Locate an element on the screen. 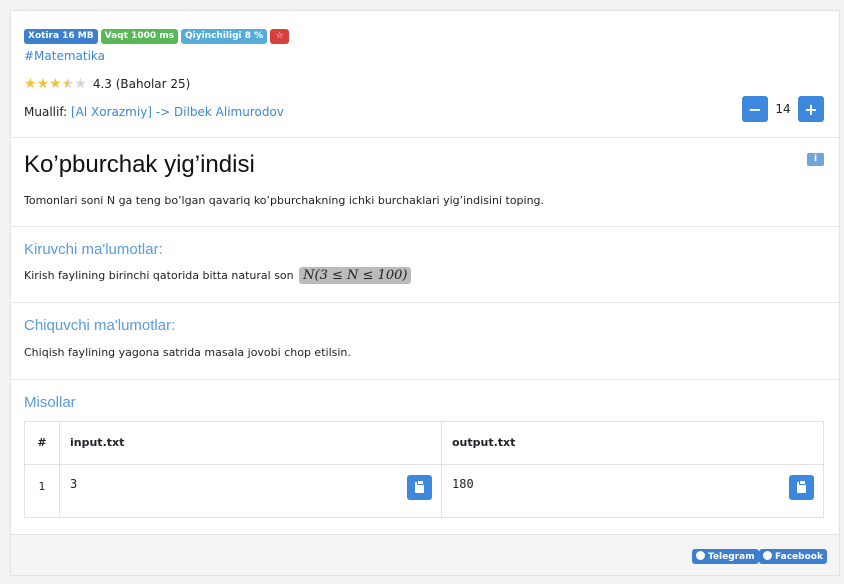 Image resolution: width=844 pixels, height=584 pixels. telegram-icon is located at coordinates (700, 555).